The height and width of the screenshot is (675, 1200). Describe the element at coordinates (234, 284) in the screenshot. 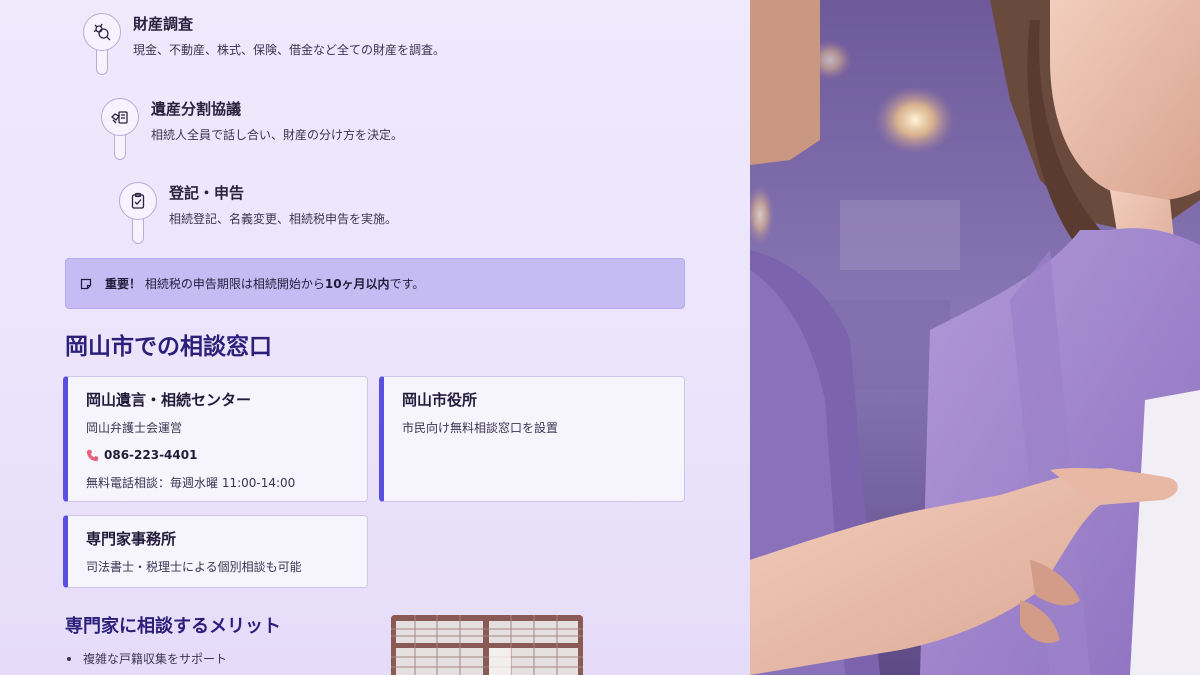

I see `notice-text: 相続税の申告期限は相続開始から` at that location.